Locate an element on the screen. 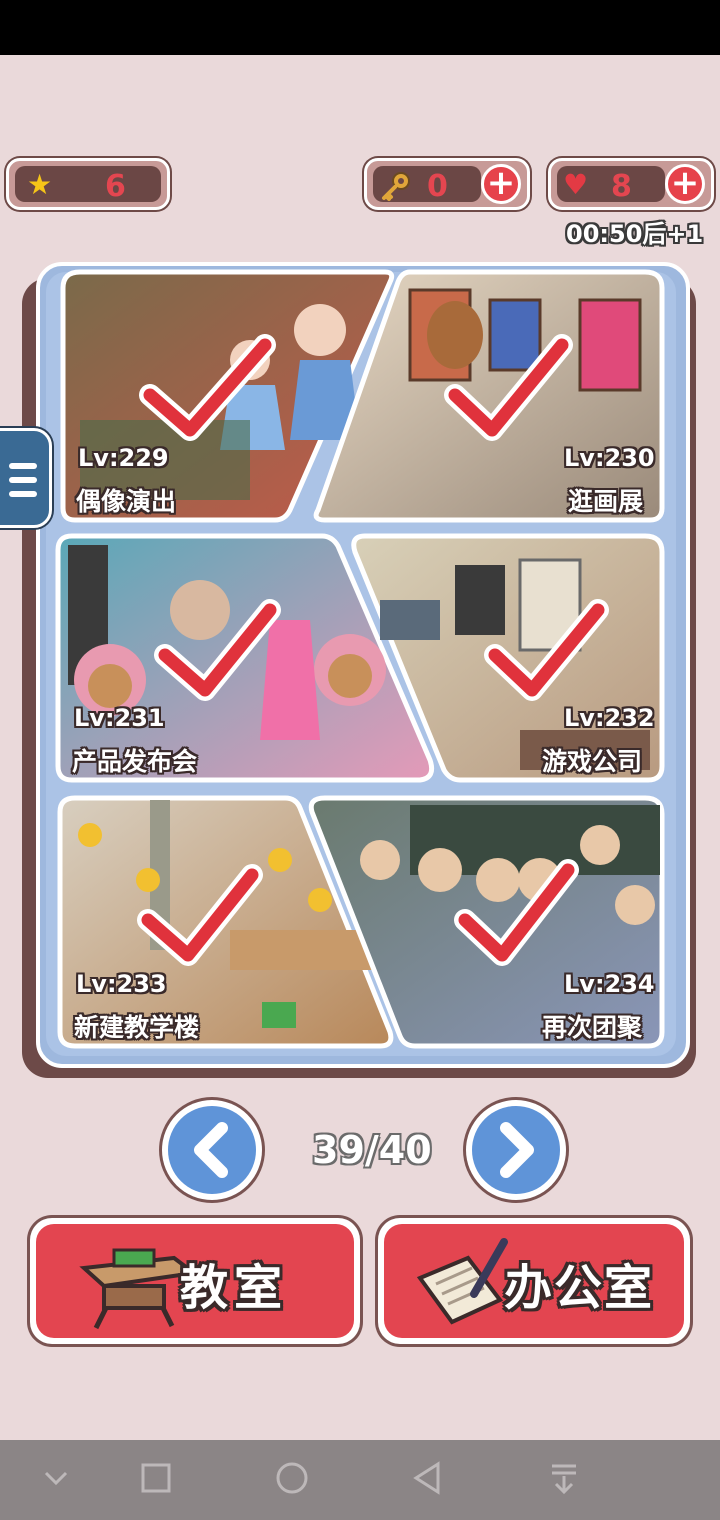  page-indicator: 39/40 is located at coordinates (372, 1150).